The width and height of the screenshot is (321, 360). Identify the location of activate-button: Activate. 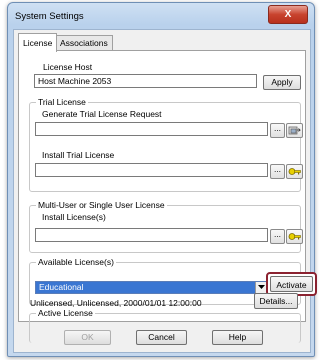
(291, 284).